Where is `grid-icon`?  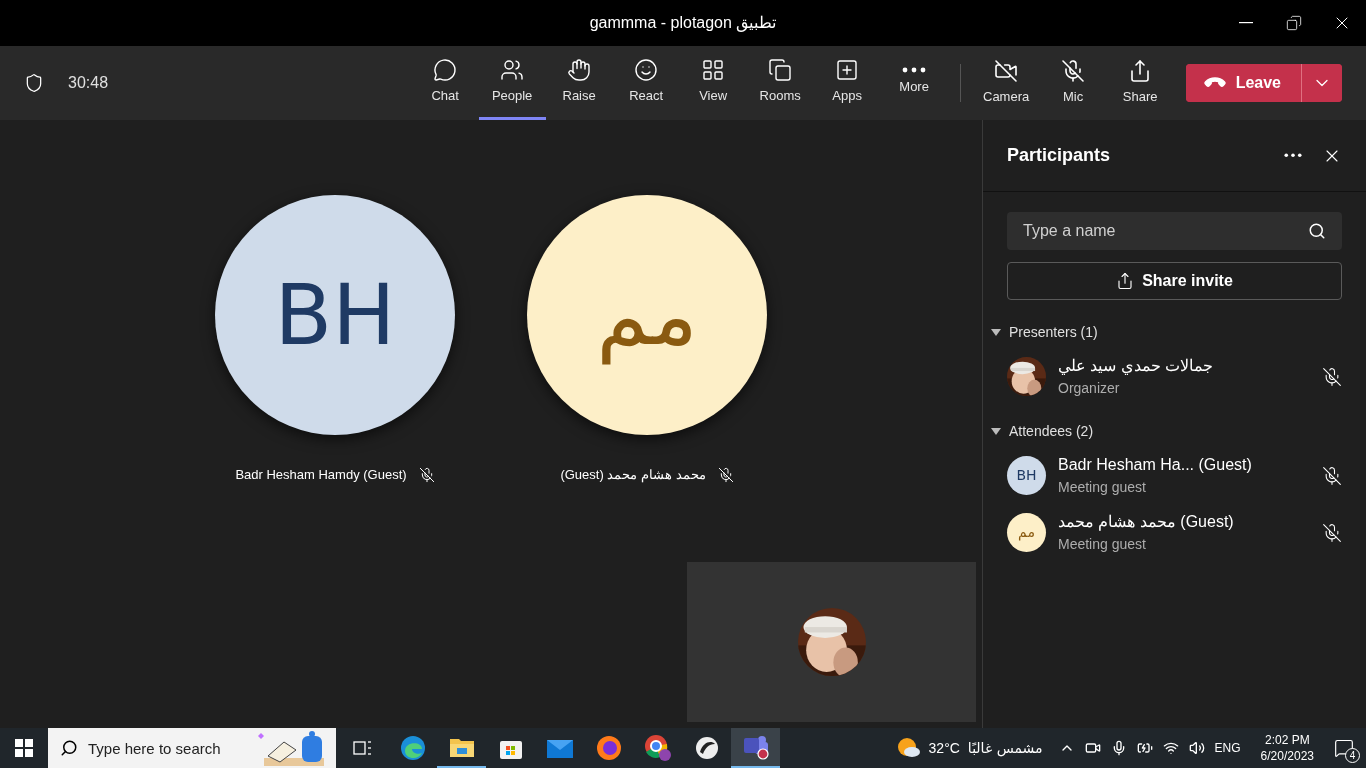 grid-icon is located at coordinates (713, 69).